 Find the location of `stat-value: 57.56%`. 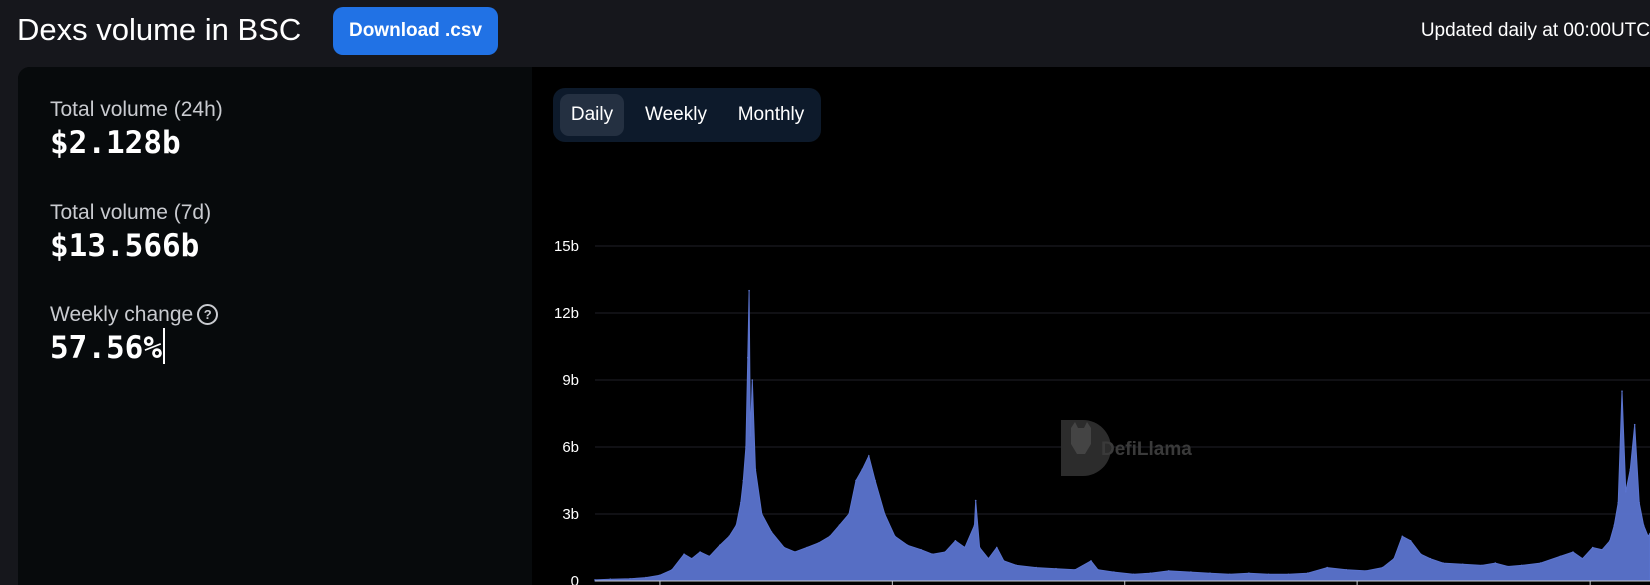

stat-value: 57.56% is located at coordinates (134, 348).